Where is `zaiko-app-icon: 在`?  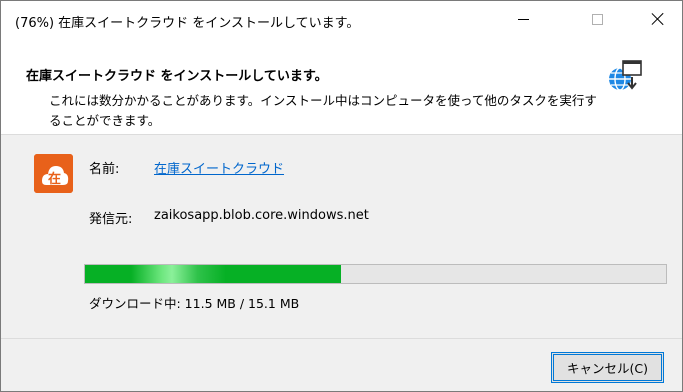 zaiko-app-icon: 在 is located at coordinates (53, 173).